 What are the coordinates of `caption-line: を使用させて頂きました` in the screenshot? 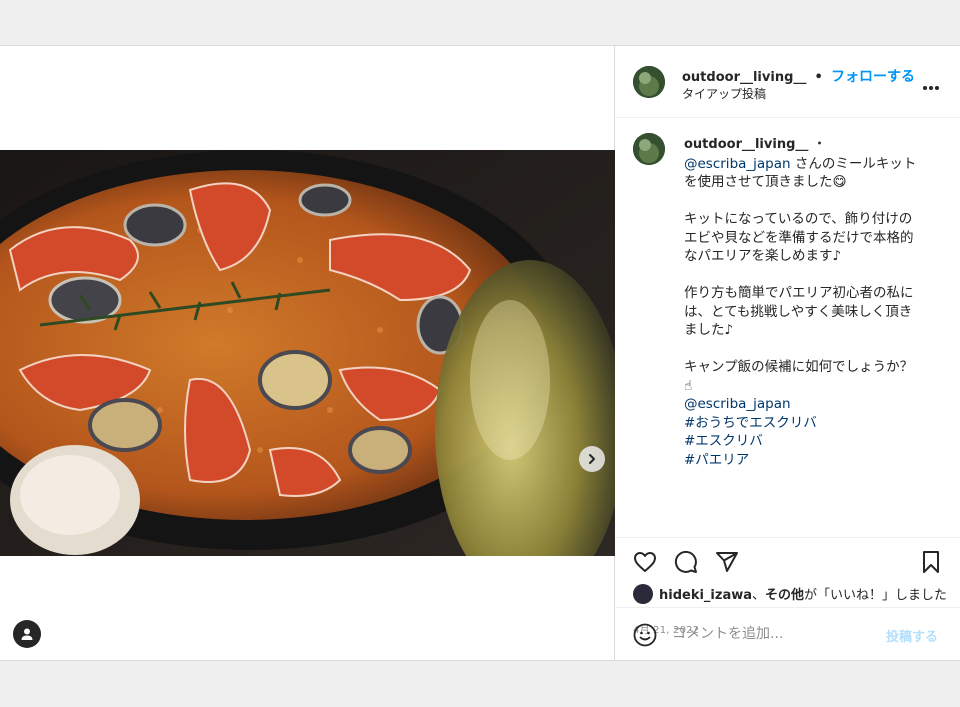 It's located at (758, 182).